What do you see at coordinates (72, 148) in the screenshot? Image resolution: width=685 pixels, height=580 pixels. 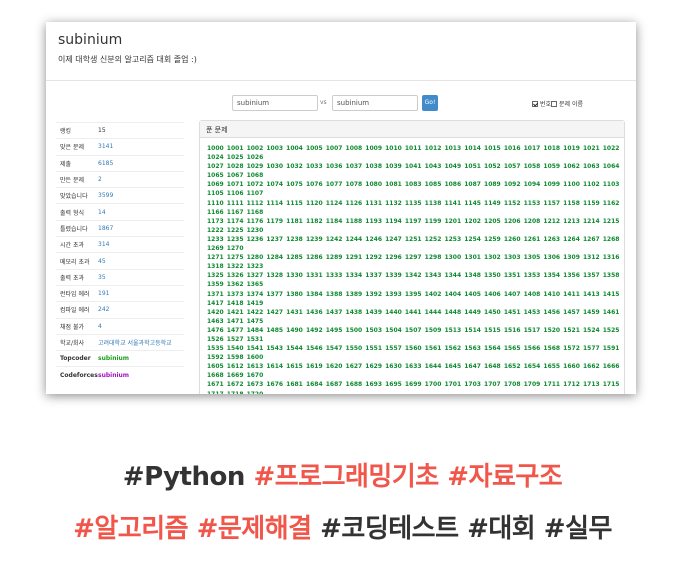 I see `stat-label: 맞은 문제` at bounding box center [72, 148].